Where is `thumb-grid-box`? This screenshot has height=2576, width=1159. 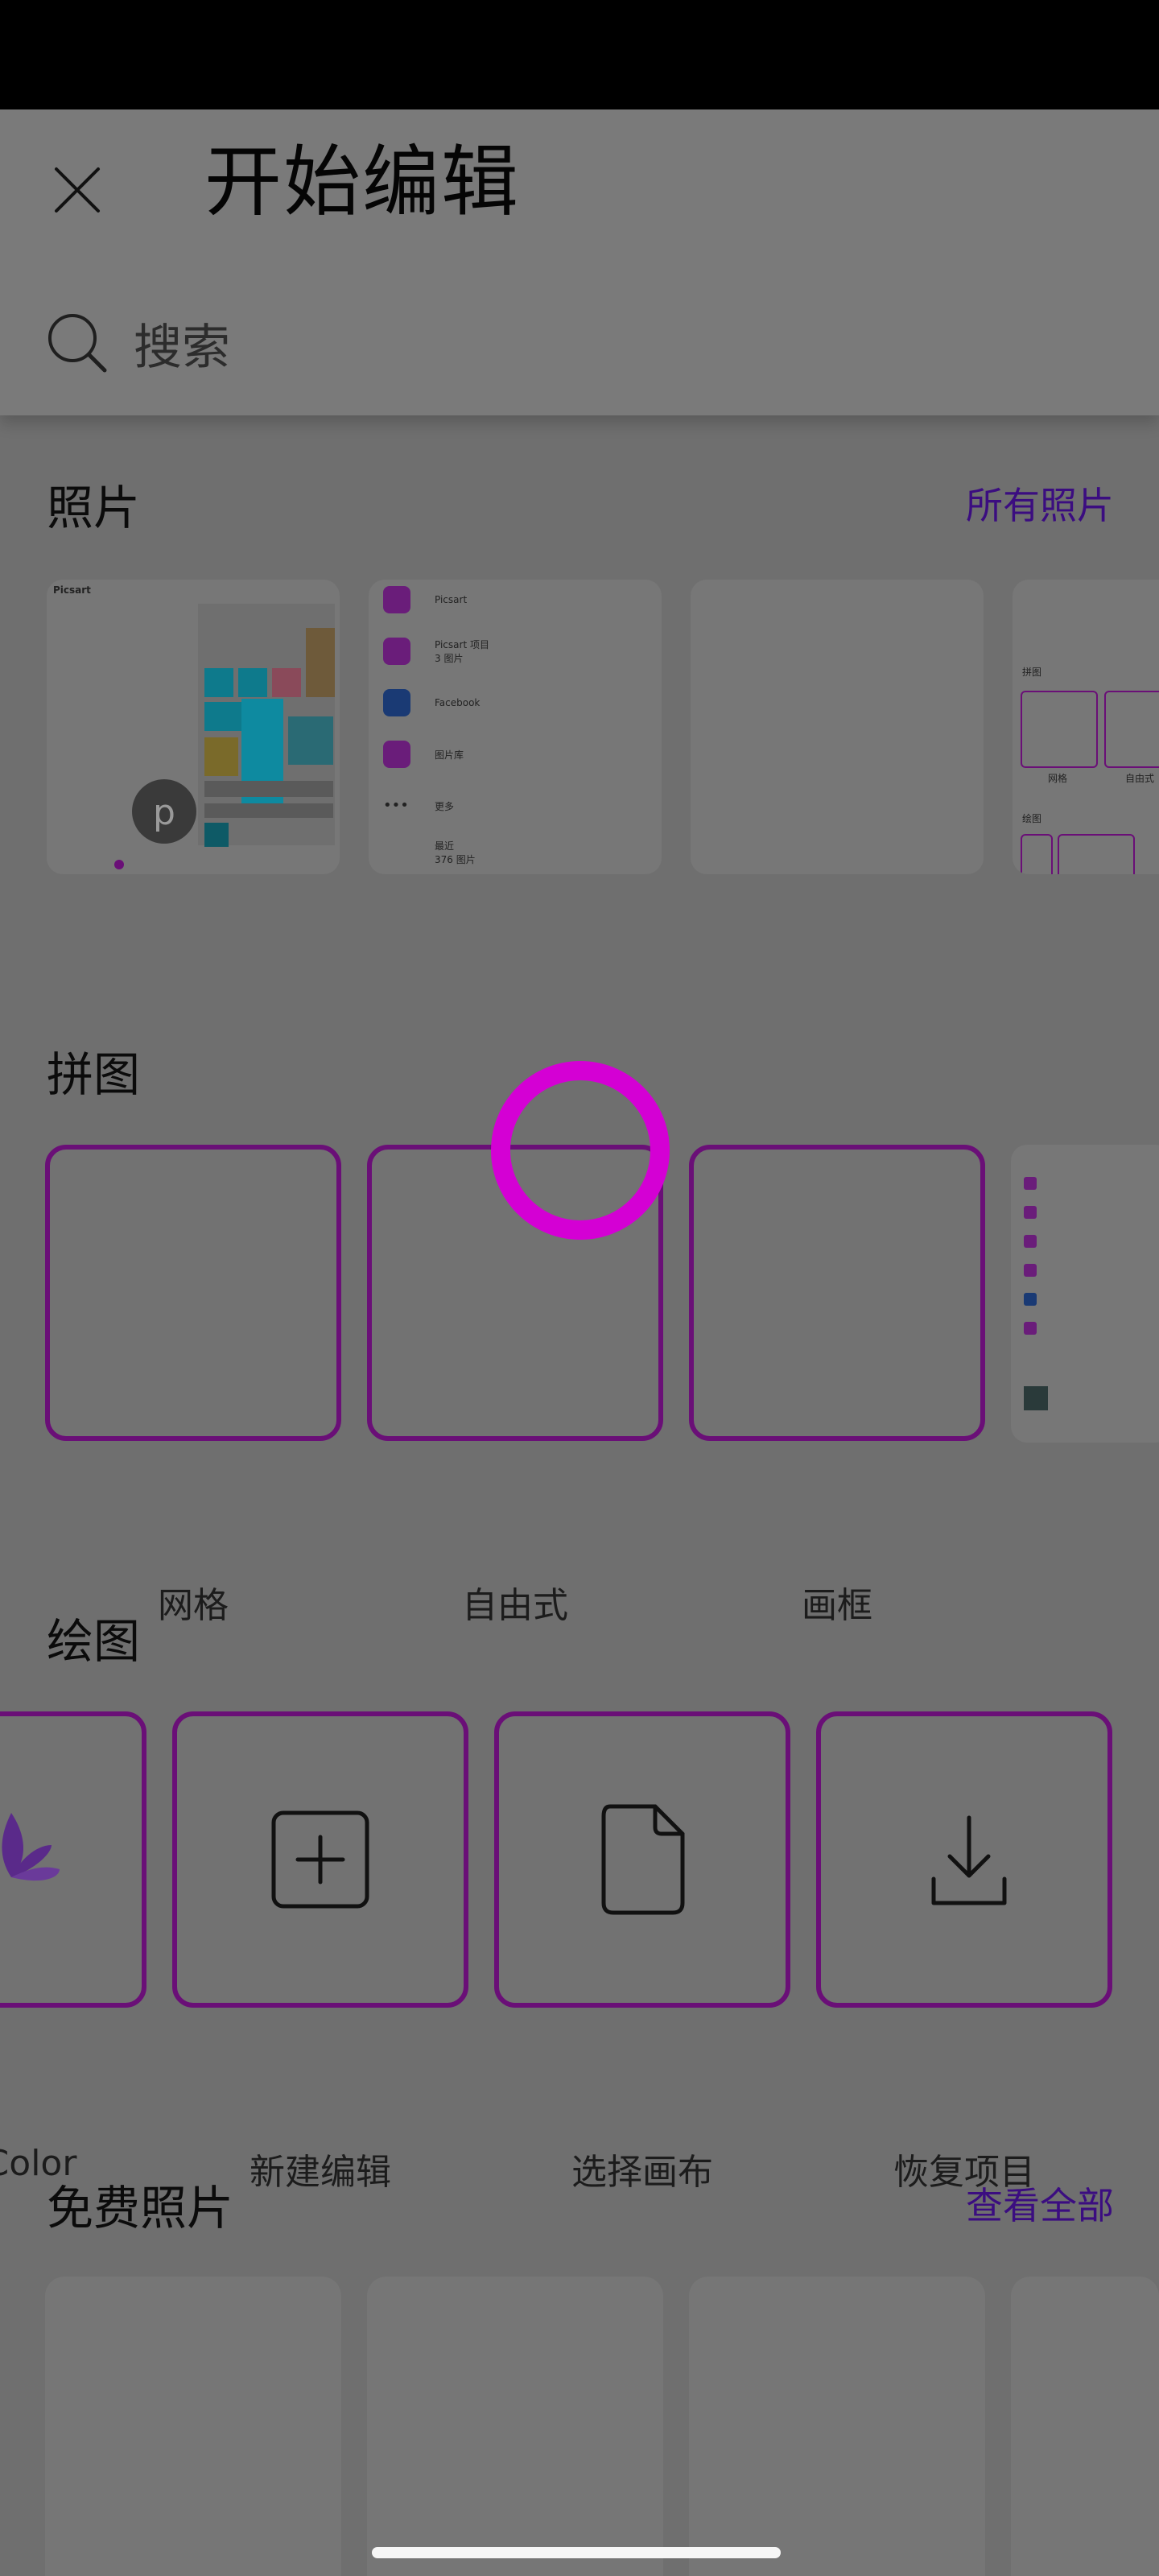
thumb-grid-box is located at coordinates (1059, 729).